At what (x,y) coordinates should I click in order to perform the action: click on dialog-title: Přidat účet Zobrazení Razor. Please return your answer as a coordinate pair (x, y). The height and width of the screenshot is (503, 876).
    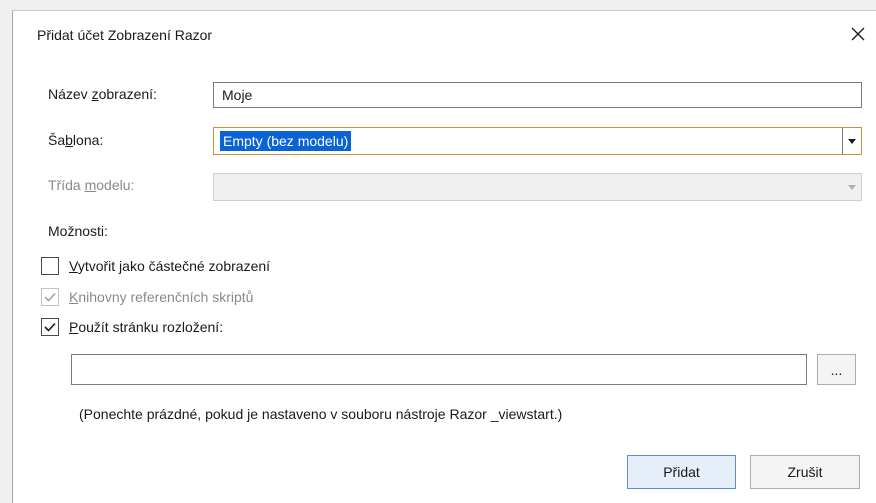
    Looking at the image, I should click on (125, 35).